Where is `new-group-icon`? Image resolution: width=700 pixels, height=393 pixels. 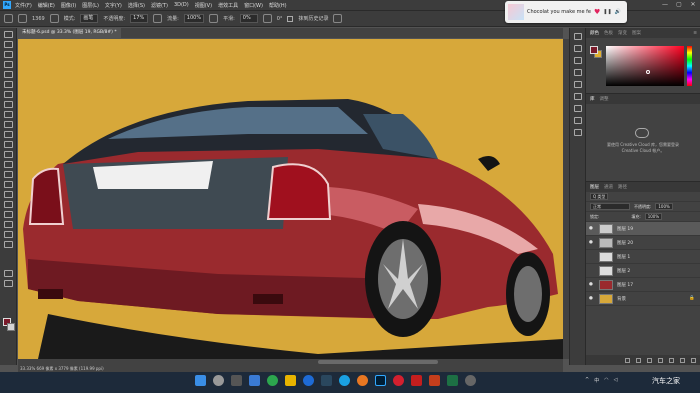
new-group-icon is located at coordinates (671, 360).